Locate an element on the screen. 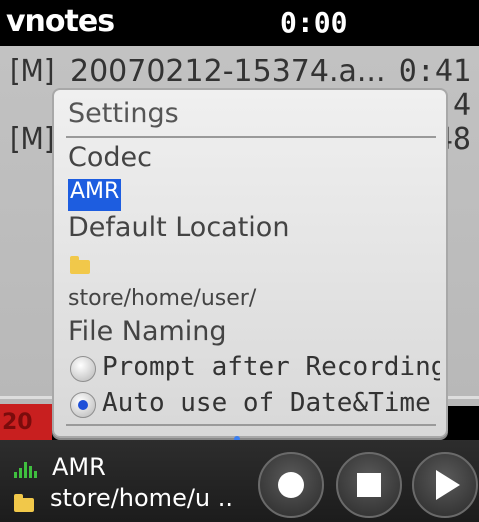 The image size is (479, 522). record-icon is located at coordinates (291, 485).